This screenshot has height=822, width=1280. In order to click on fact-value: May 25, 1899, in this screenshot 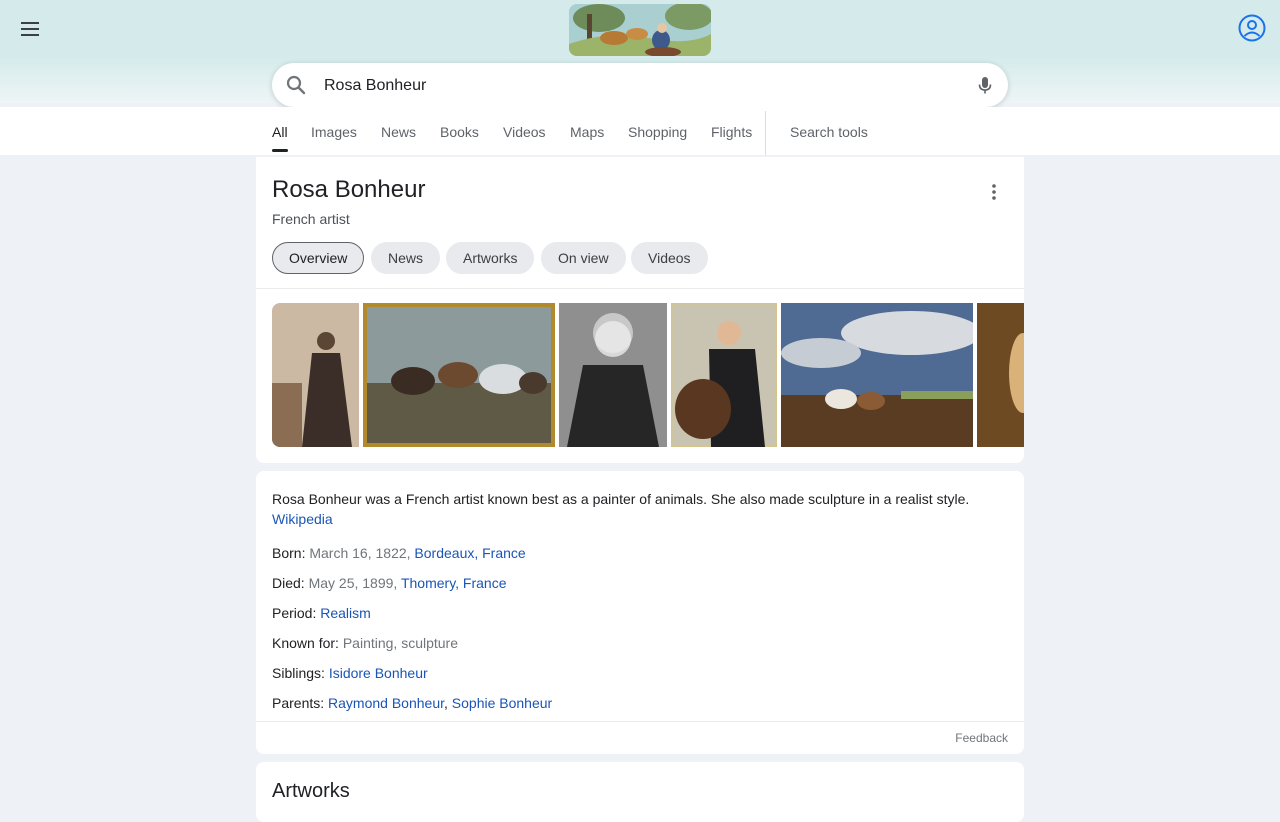, I will do `click(354, 583)`.